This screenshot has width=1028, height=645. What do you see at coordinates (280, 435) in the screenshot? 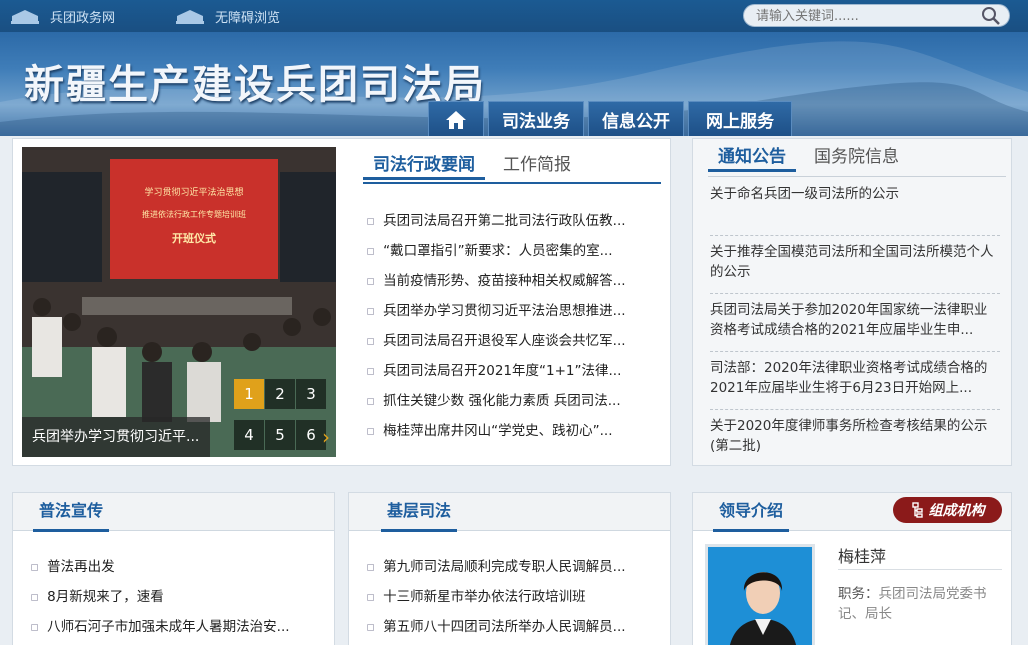
I see `slide-page-5: 5` at bounding box center [280, 435].